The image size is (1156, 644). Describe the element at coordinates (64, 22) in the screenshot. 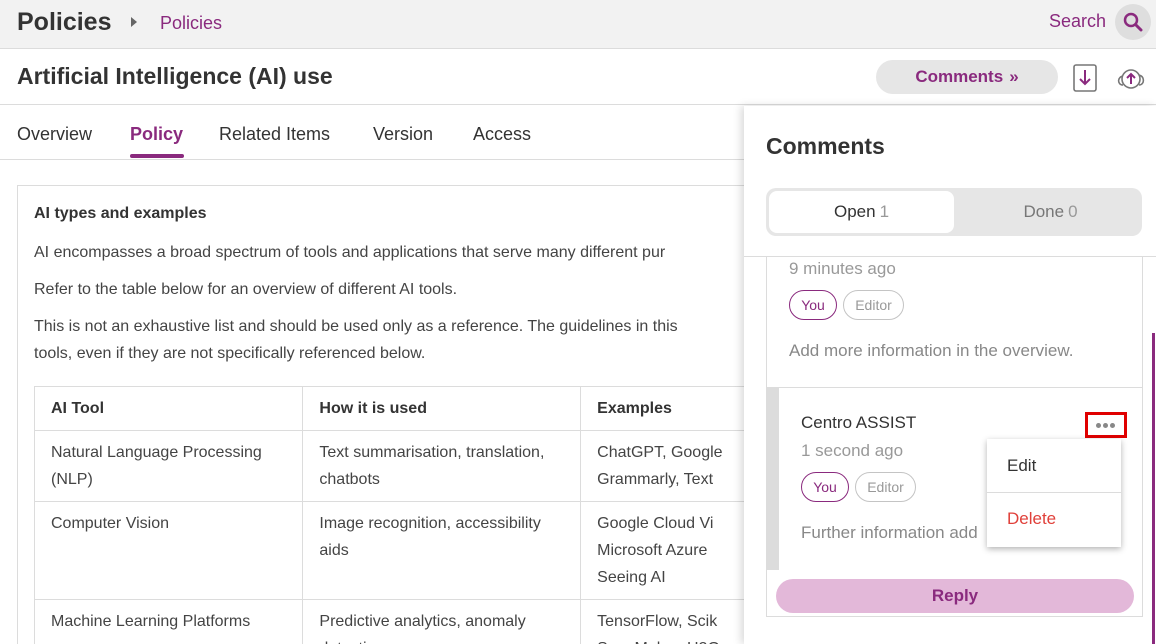

I see `app-title: Policies` at that location.